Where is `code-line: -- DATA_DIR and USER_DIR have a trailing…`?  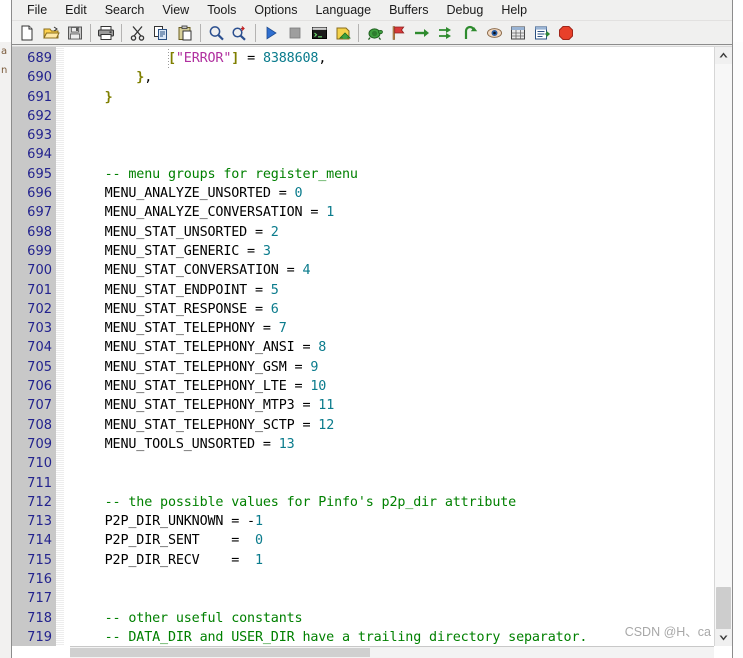 code-line: -- DATA_DIR and USER_DIR have a trailing… is located at coordinates (393, 637).